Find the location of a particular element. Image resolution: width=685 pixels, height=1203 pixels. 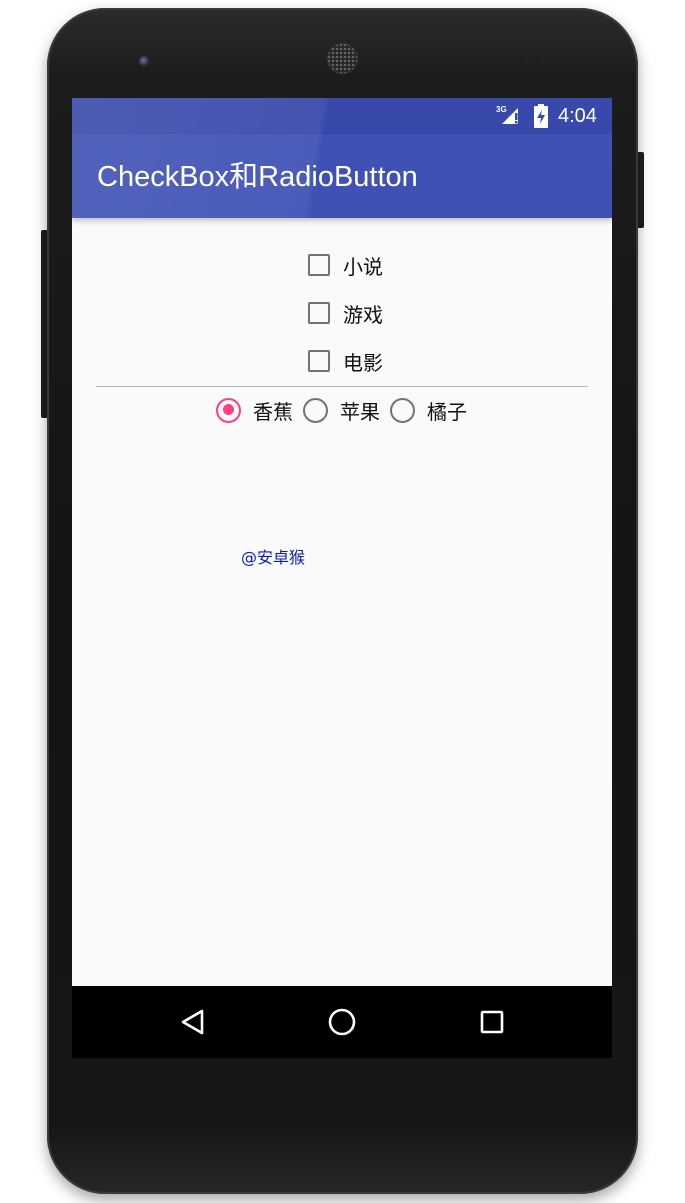

fruit-radio-group: 香蕉 苹果 橘子 is located at coordinates (346, 410).